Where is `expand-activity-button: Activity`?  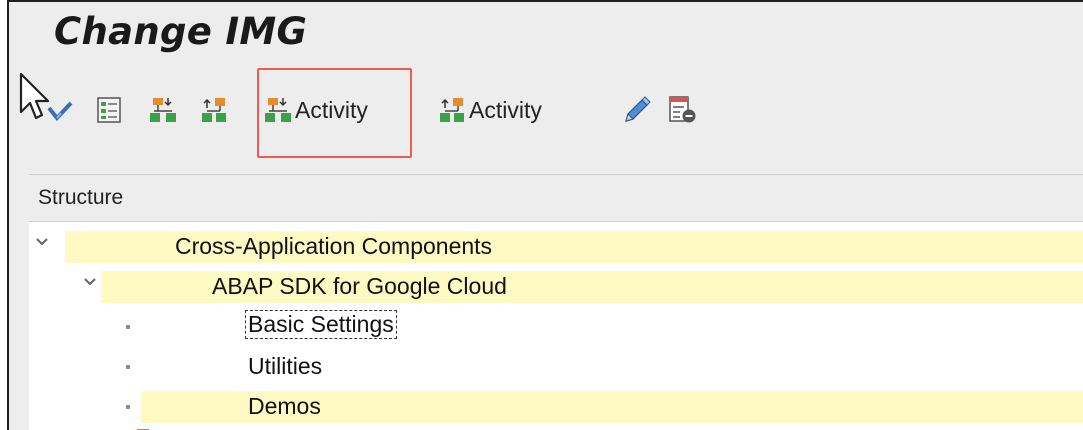 expand-activity-button: Activity is located at coordinates (316, 110).